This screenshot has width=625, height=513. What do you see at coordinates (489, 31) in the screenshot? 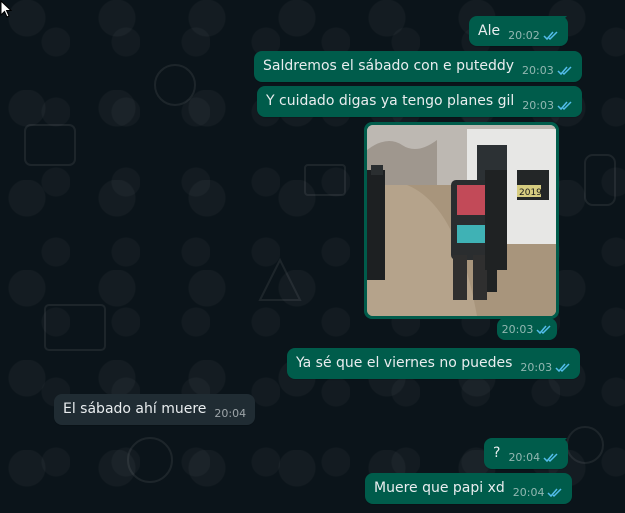
I see `message-text: Ale` at bounding box center [489, 31].